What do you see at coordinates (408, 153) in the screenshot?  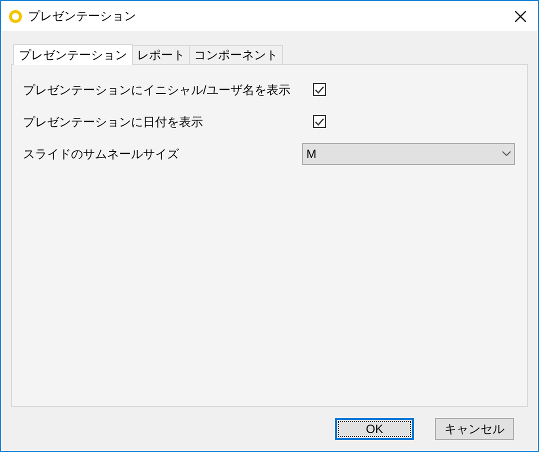 I see `size-dropdown: M` at bounding box center [408, 153].